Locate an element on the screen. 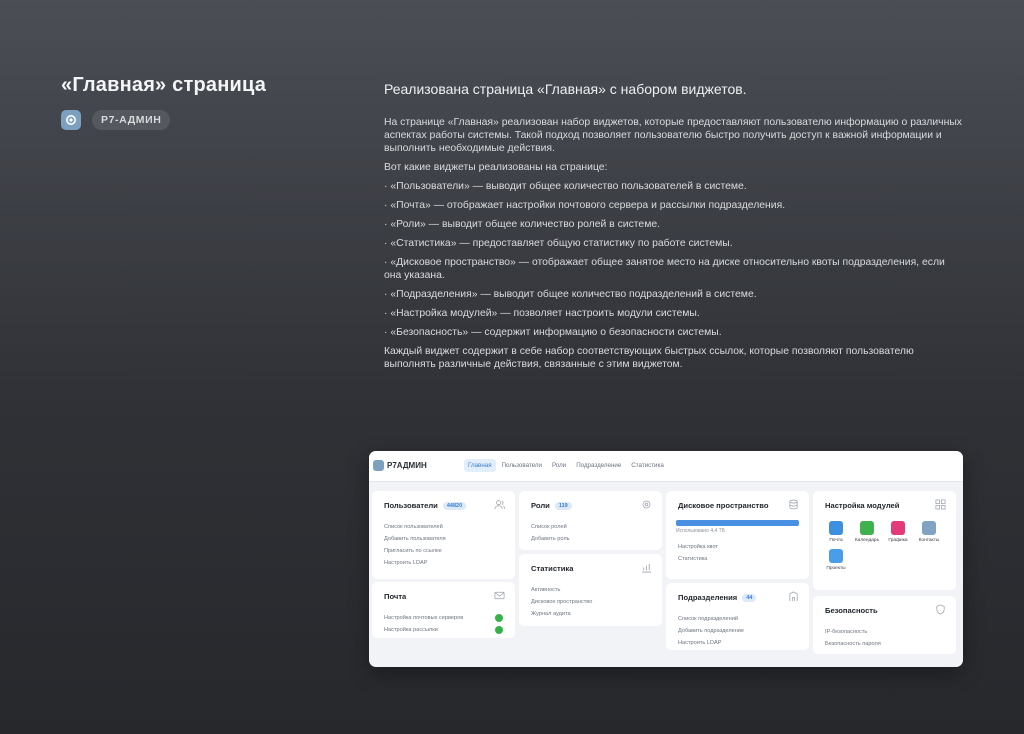  users-link: Настроить LDAP is located at coordinates (415, 563).